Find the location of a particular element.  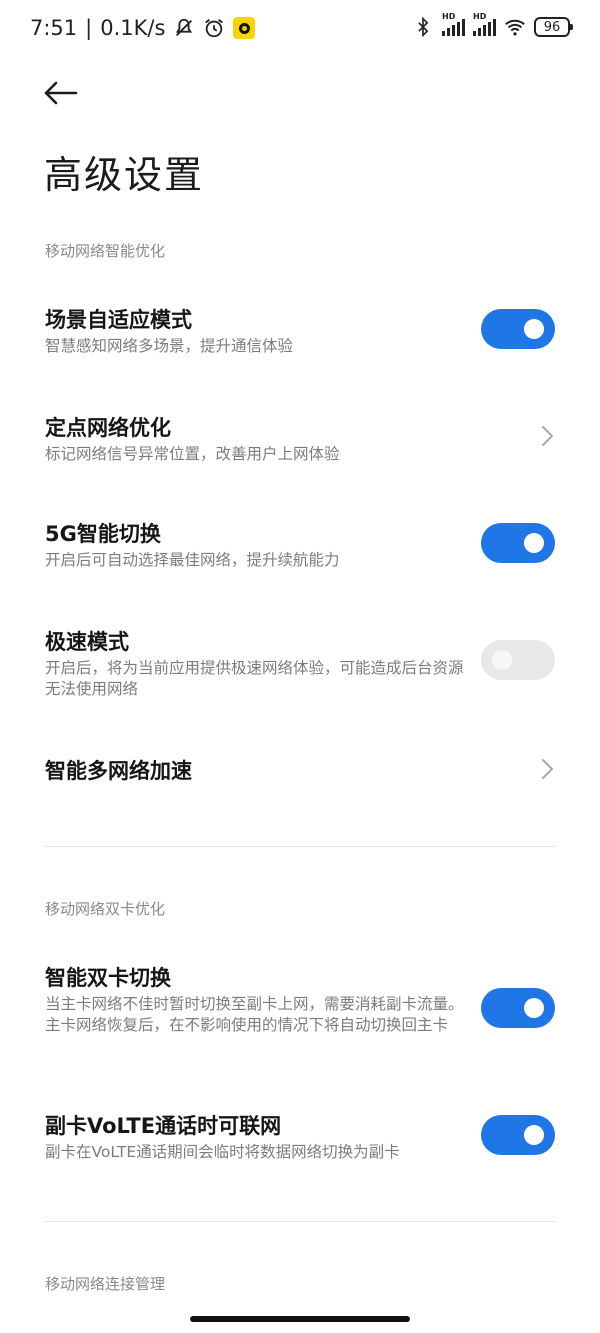

battery-level: 96 is located at coordinates (552, 27).